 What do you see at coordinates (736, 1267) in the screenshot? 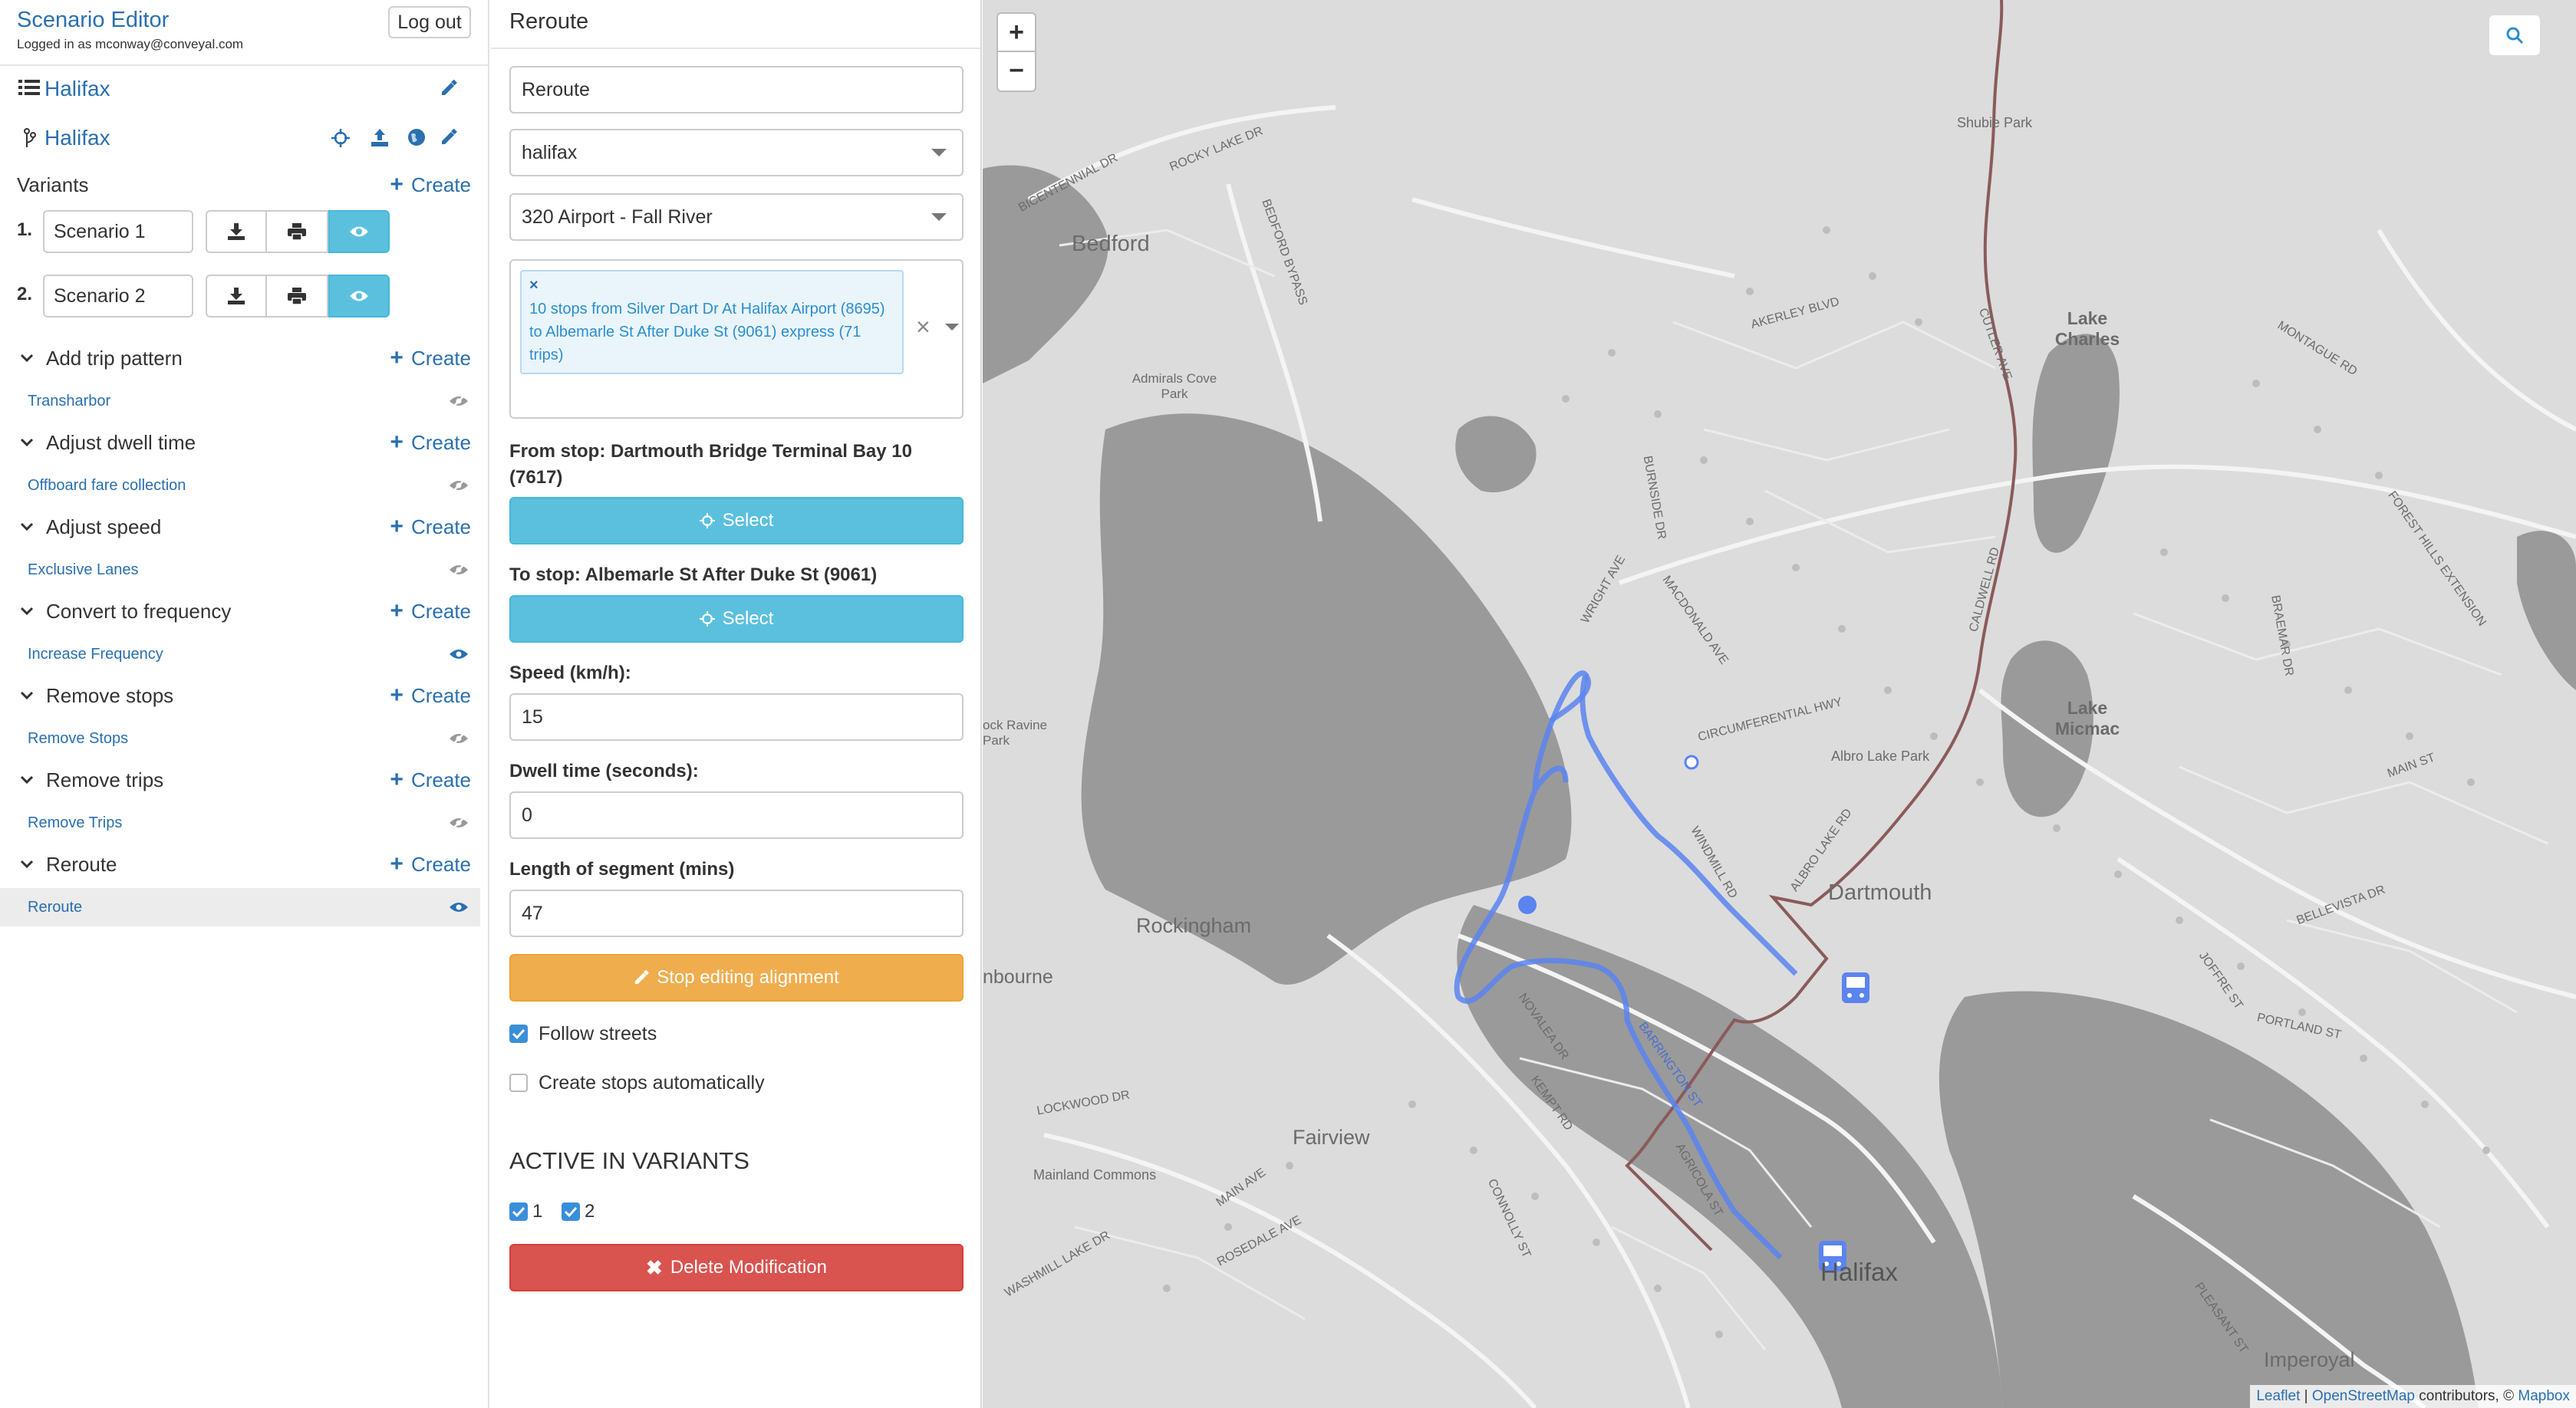
I see `delete-modification-button: ✖ Delete Modification` at bounding box center [736, 1267].